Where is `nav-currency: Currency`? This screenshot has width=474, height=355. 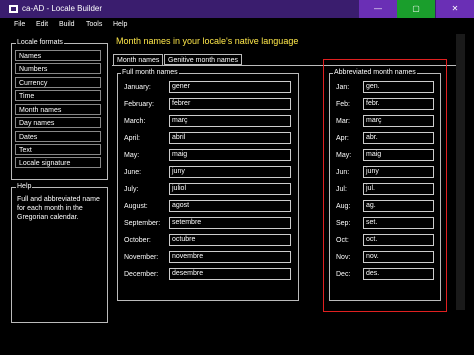
nav-currency: Currency is located at coordinates (58, 82).